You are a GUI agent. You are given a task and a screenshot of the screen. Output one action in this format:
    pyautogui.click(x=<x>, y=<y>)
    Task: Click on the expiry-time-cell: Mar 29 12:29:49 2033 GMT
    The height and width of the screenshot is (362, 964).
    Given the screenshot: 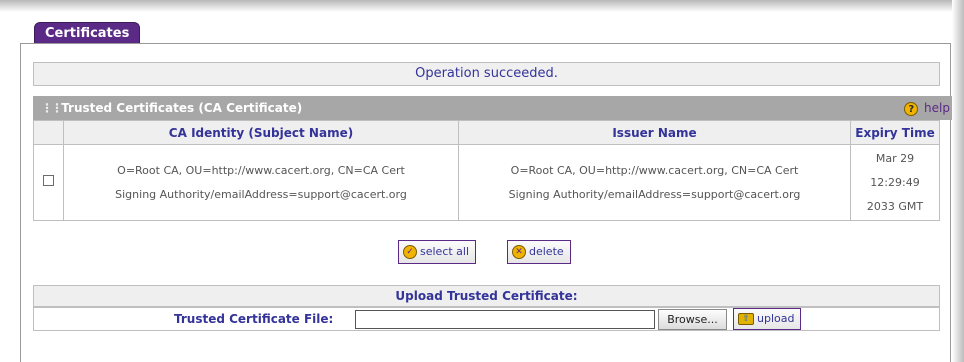 What is the action you would take?
    pyautogui.click(x=895, y=182)
    